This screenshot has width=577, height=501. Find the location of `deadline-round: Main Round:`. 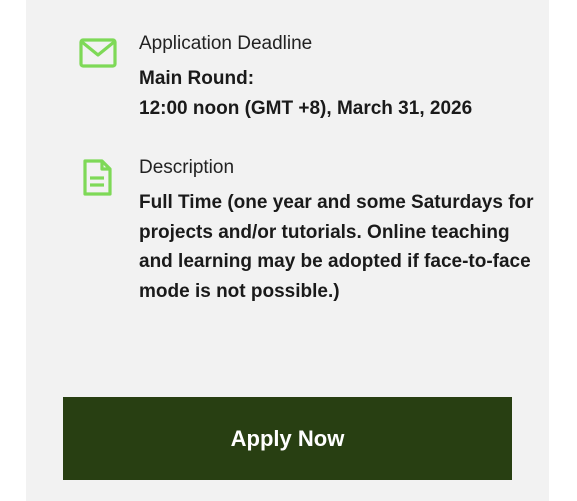

deadline-round: Main Round: is located at coordinates (197, 78).